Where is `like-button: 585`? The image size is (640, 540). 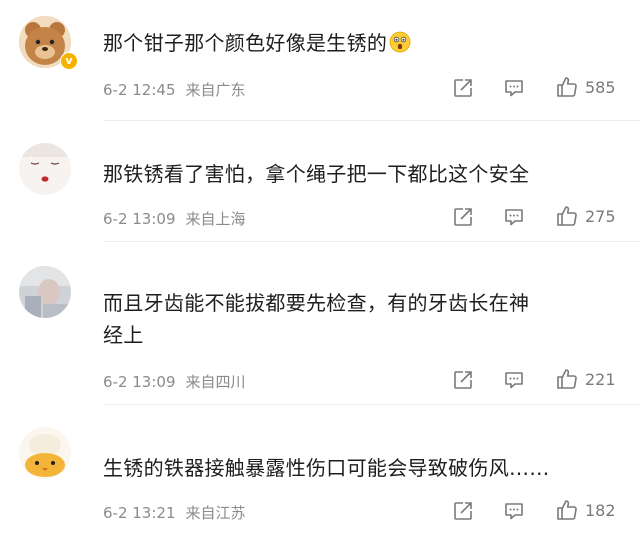 like-button: 585 is located at coordinates (585, 87).